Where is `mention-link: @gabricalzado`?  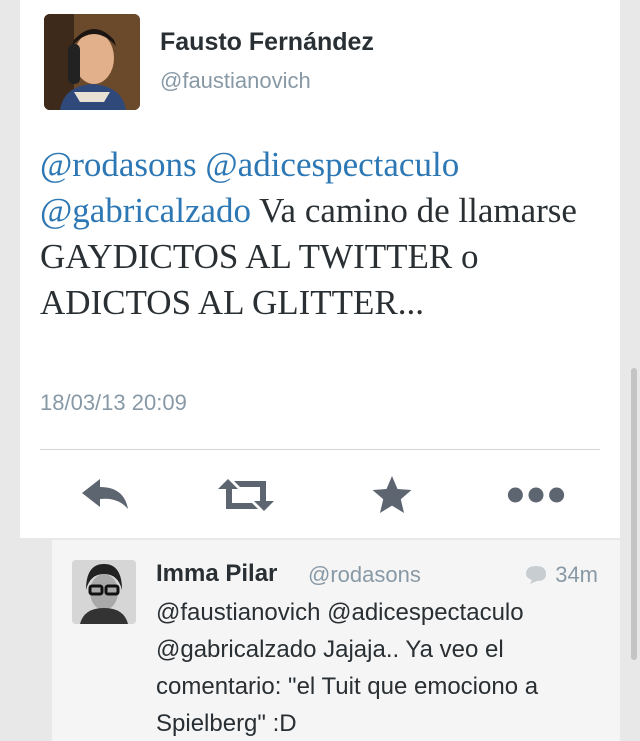
mention-link: @gabricalzado is located at coordinates (145, 210).